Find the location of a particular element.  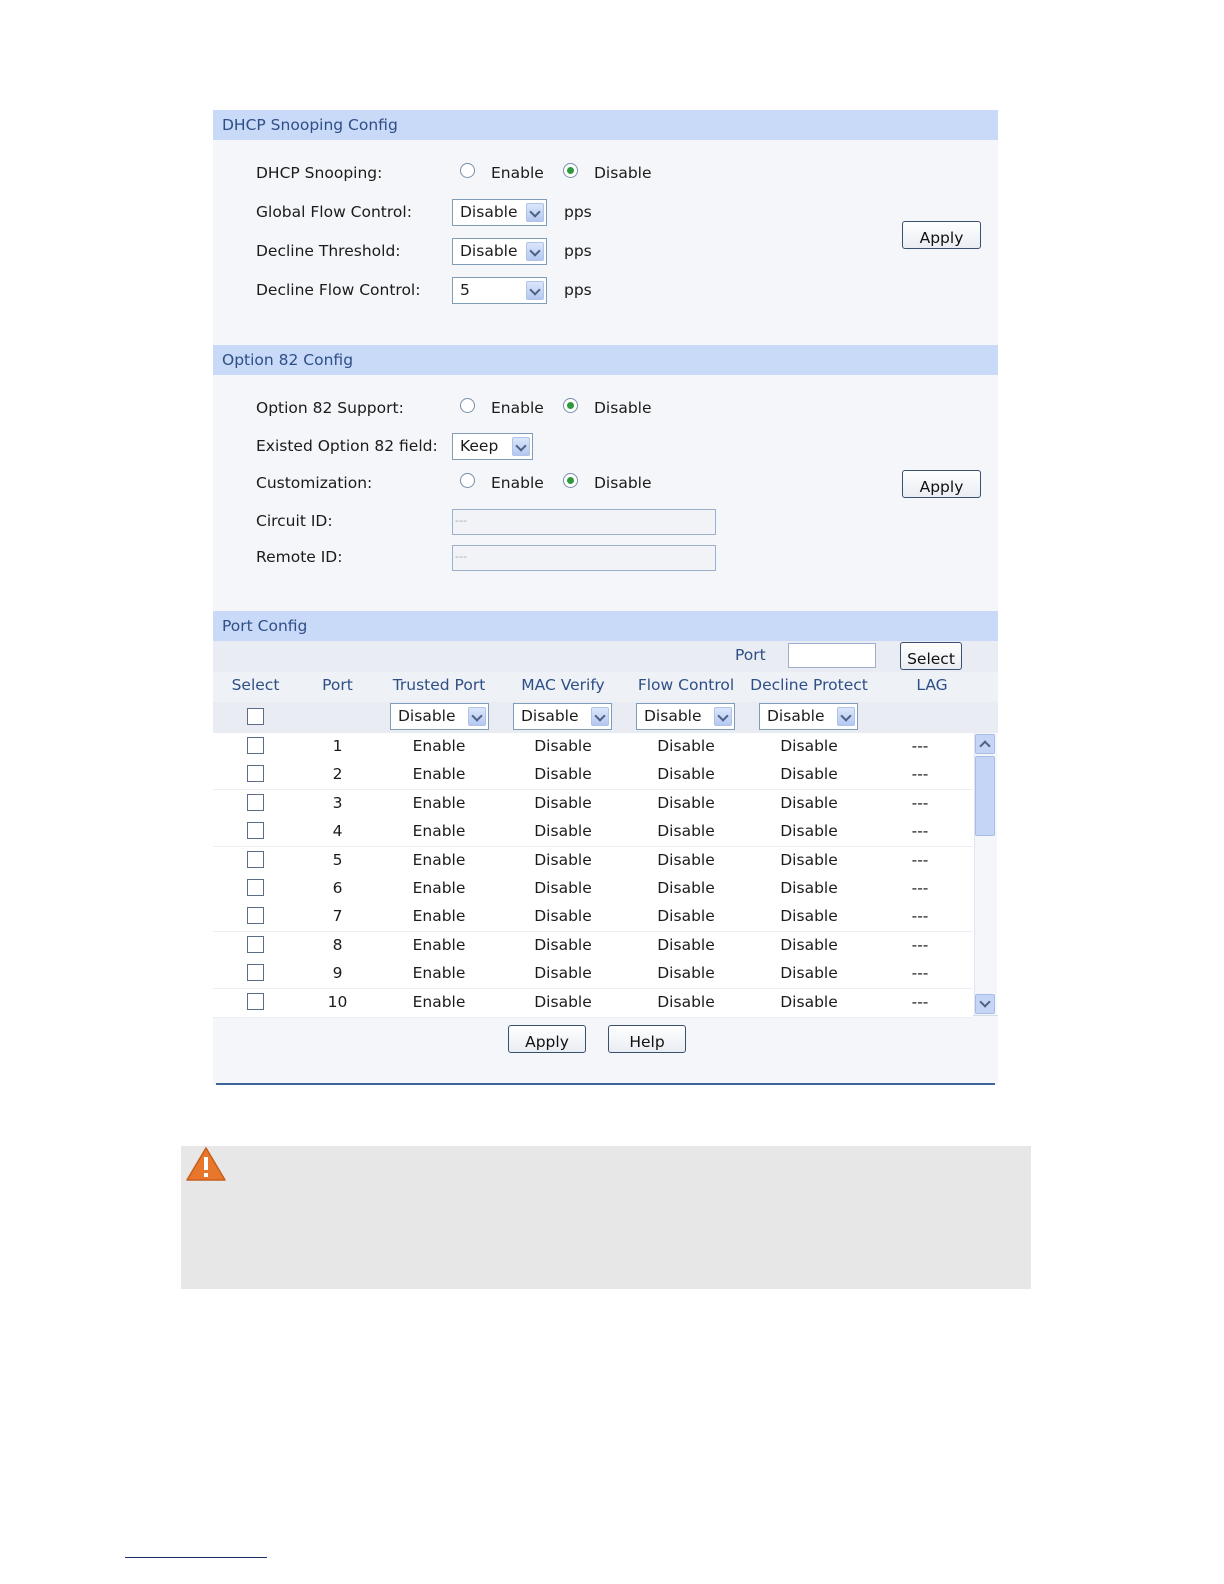

remote-id-input: --- is located at coordinates (584, 558).